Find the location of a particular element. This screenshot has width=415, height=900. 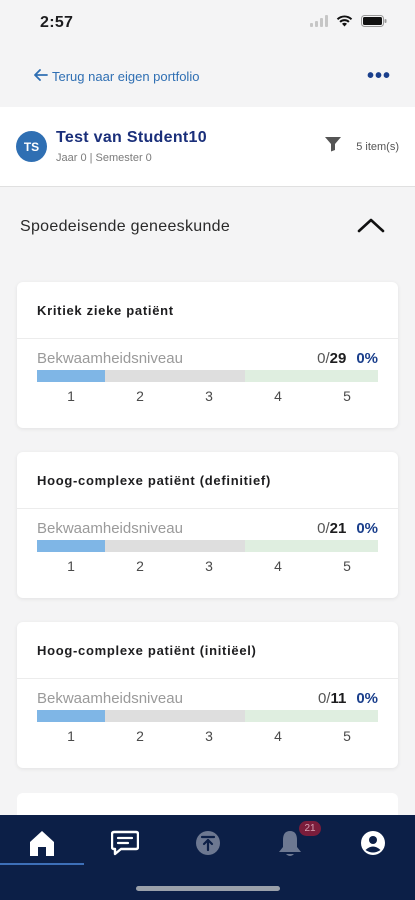

home-indicator is located at coordinates (208, 888).